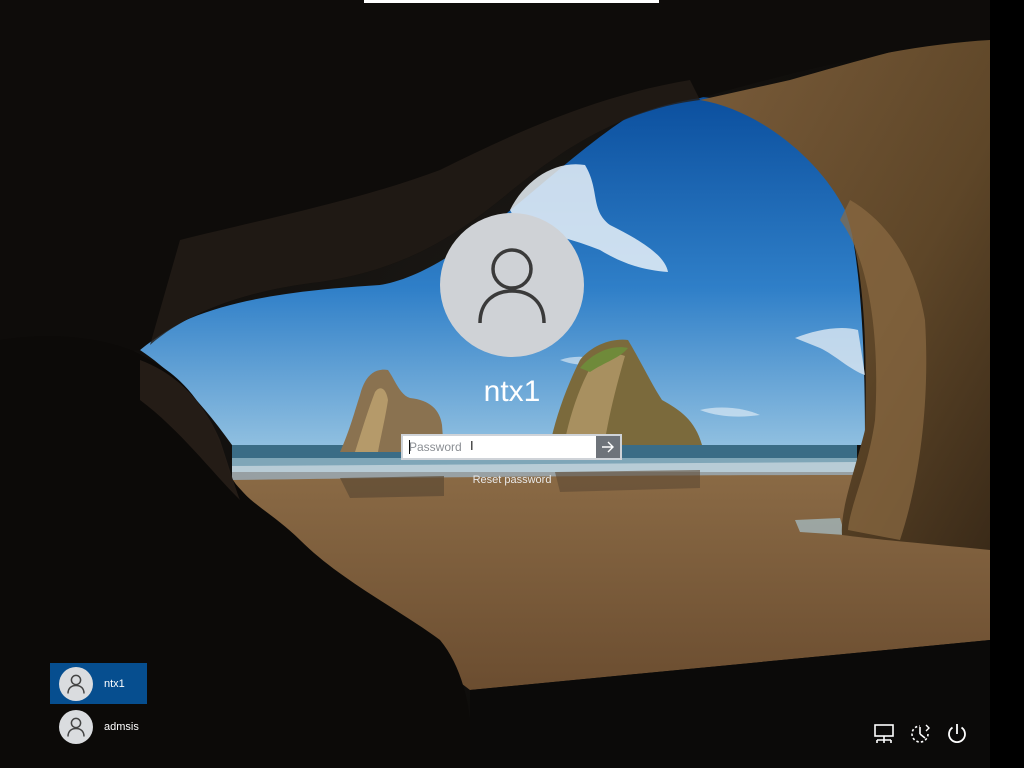 The width and height of the screenshot is (1024, 768). I want to click on user-switch-item-admsis: admsis, so click(98, 726).